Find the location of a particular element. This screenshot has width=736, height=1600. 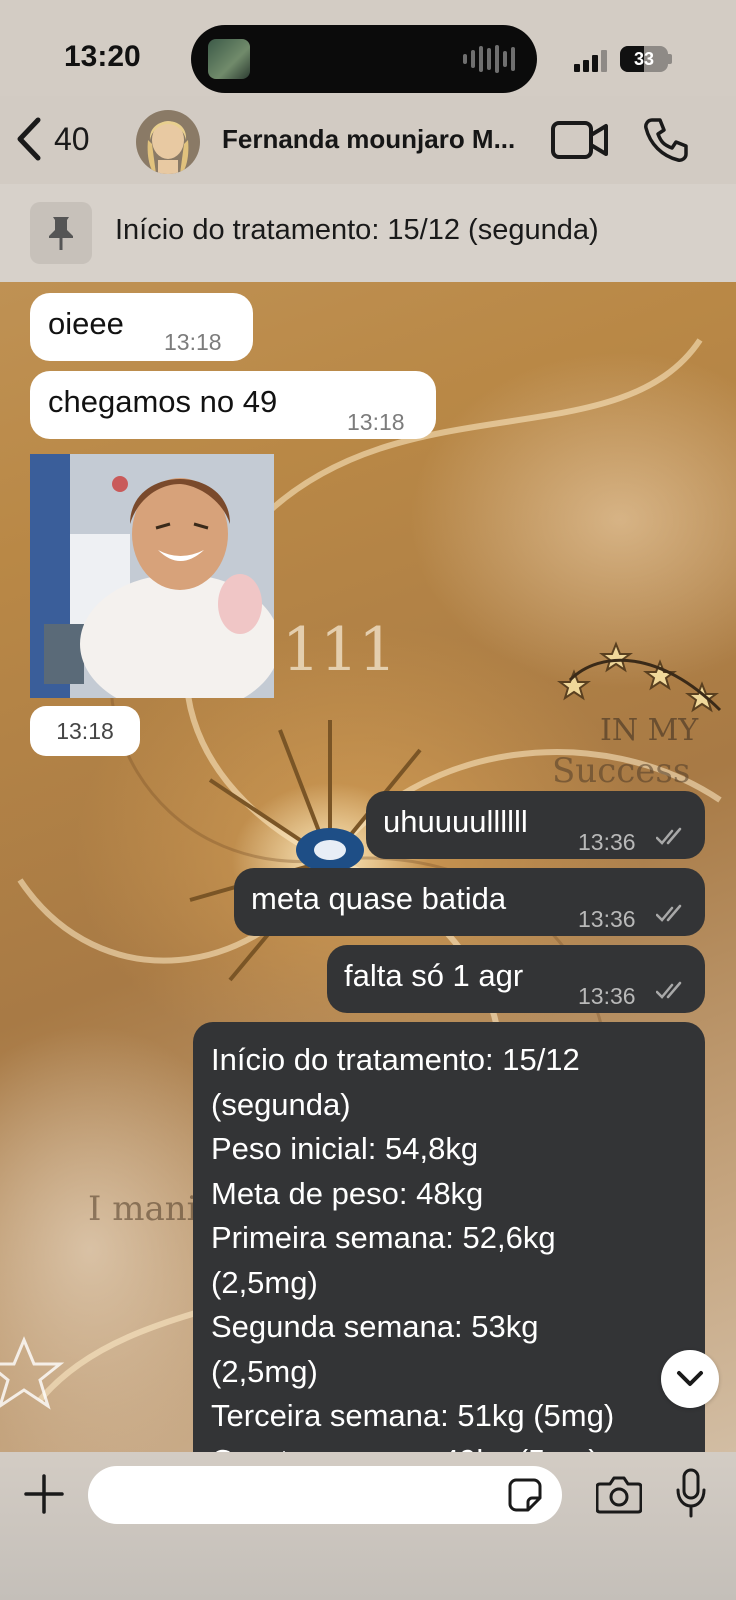

battery-level: 33 is located at coordinates (644, 59).